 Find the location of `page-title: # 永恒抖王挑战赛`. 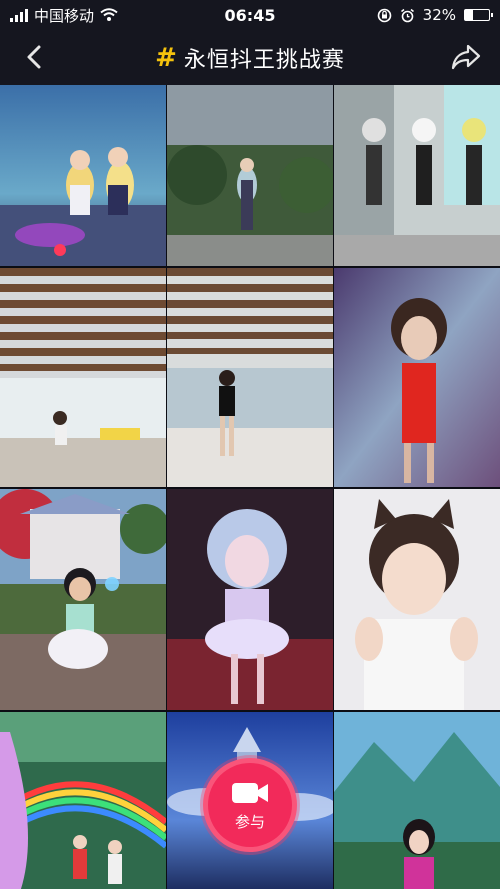

page-title: # 永恒抖王挑战赛 is located at coordinates (250, 58).